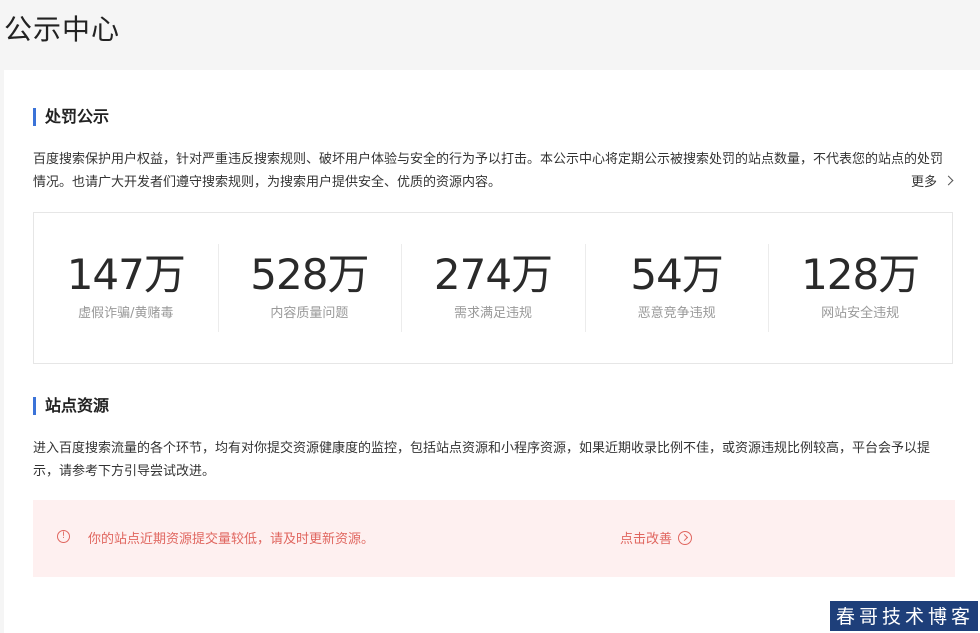 This screenshot has width=980, height=633. I want to click on stat-label: 恶意竞争违规, so click(676, 313).